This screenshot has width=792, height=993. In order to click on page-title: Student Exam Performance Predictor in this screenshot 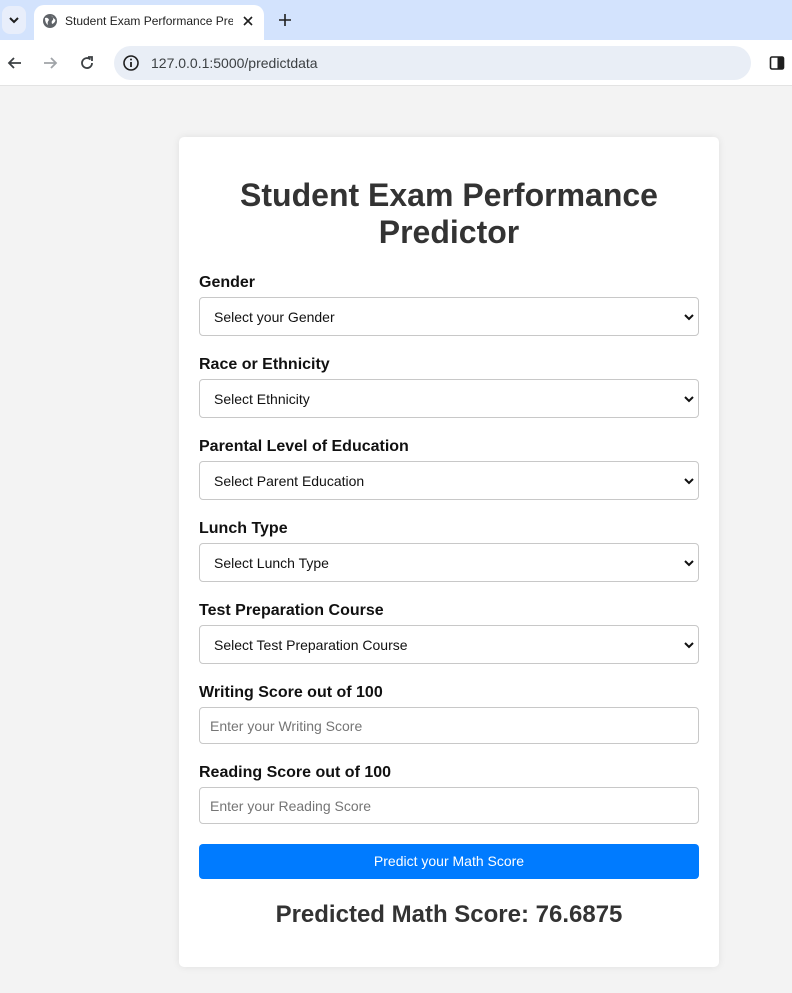, I will do `click(449, 213)`.